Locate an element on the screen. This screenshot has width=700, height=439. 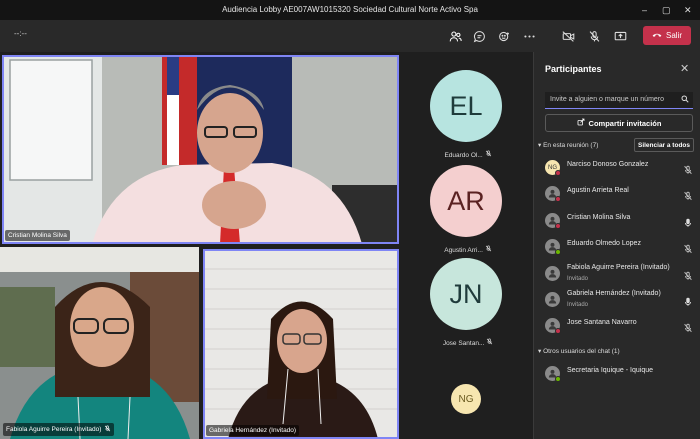
avatar: NG is located at coordinates (553, 168).